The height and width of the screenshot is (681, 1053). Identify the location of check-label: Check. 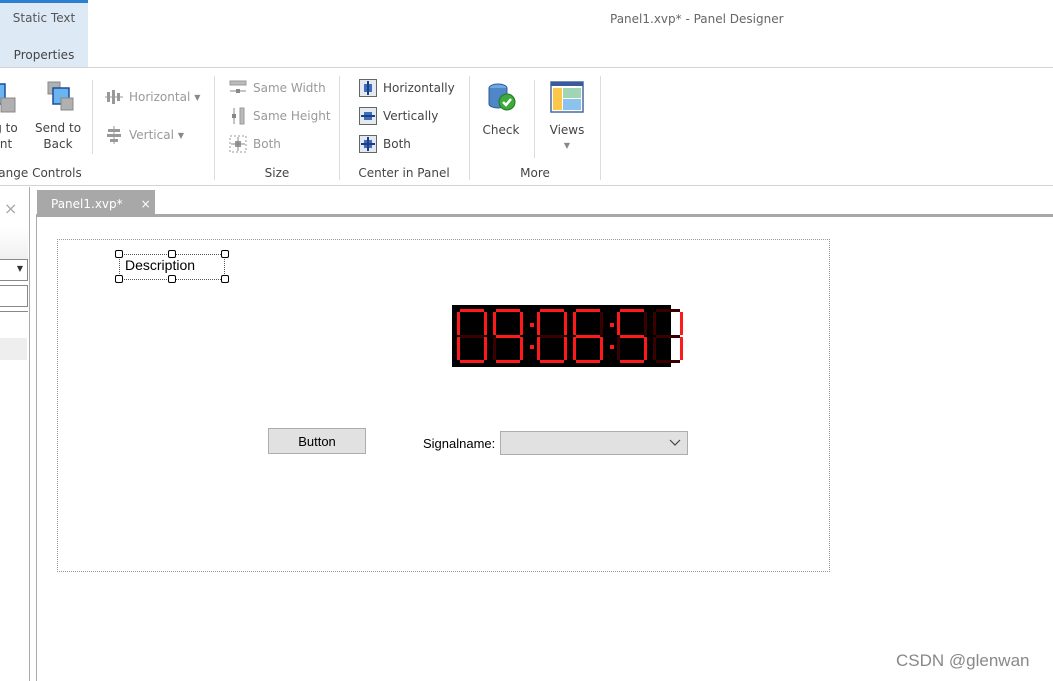
(501, 130).